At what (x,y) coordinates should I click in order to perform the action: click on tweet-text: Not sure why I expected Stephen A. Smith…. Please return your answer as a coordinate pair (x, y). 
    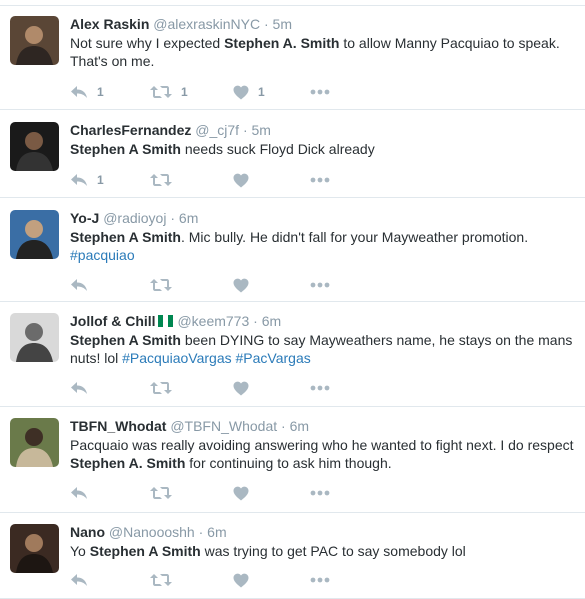
    Looking at the image, I should click on (323, 52).